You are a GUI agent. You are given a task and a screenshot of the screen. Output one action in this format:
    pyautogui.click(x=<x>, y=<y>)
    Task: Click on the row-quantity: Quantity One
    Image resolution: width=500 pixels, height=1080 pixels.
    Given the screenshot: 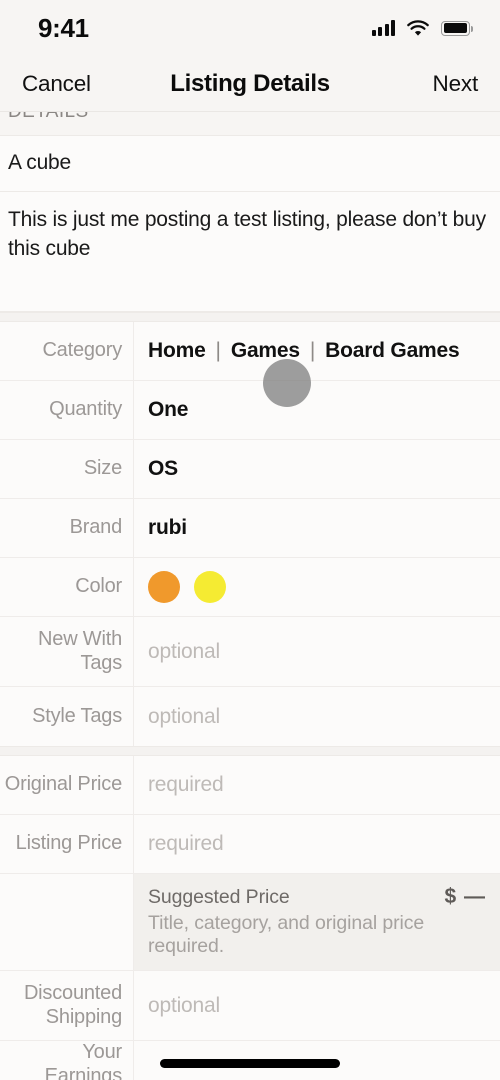 What is the action you would take?
    pyautogui.click(x=250, y=410)
    